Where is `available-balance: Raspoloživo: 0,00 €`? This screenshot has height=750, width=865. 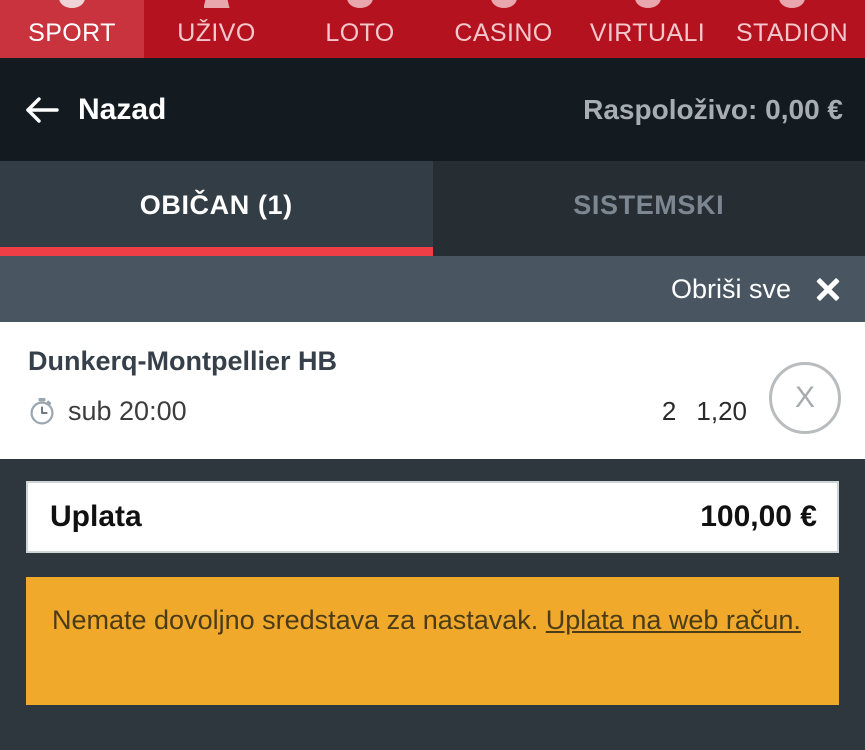
available-balance: Raspoloživo: 0,00 € is located at coordinates (713, 109).